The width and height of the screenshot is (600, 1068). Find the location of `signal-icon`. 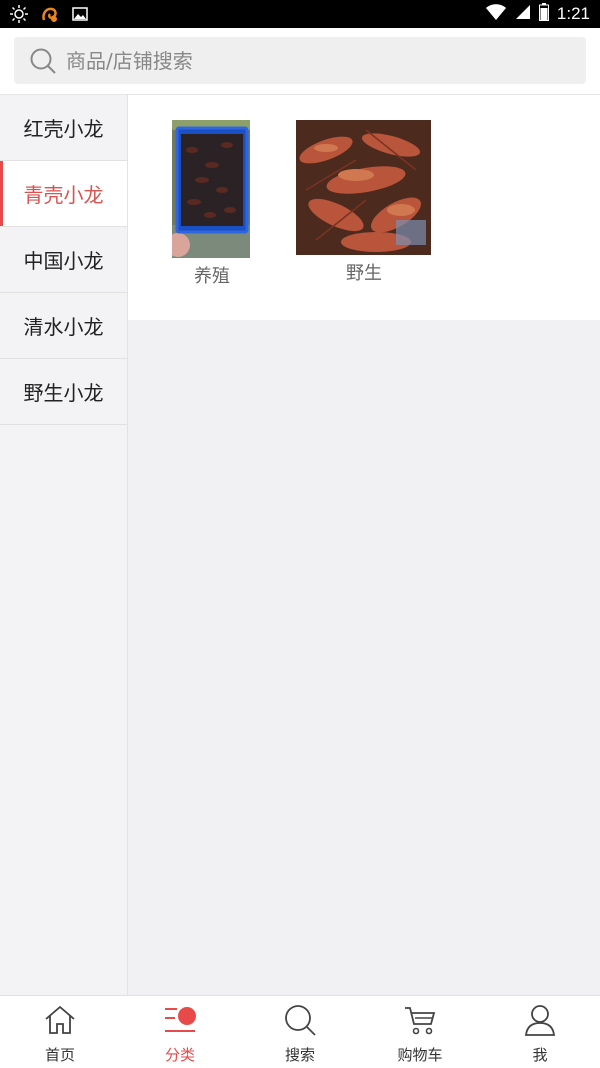

signal-icon is located at coordinates (523, 14).